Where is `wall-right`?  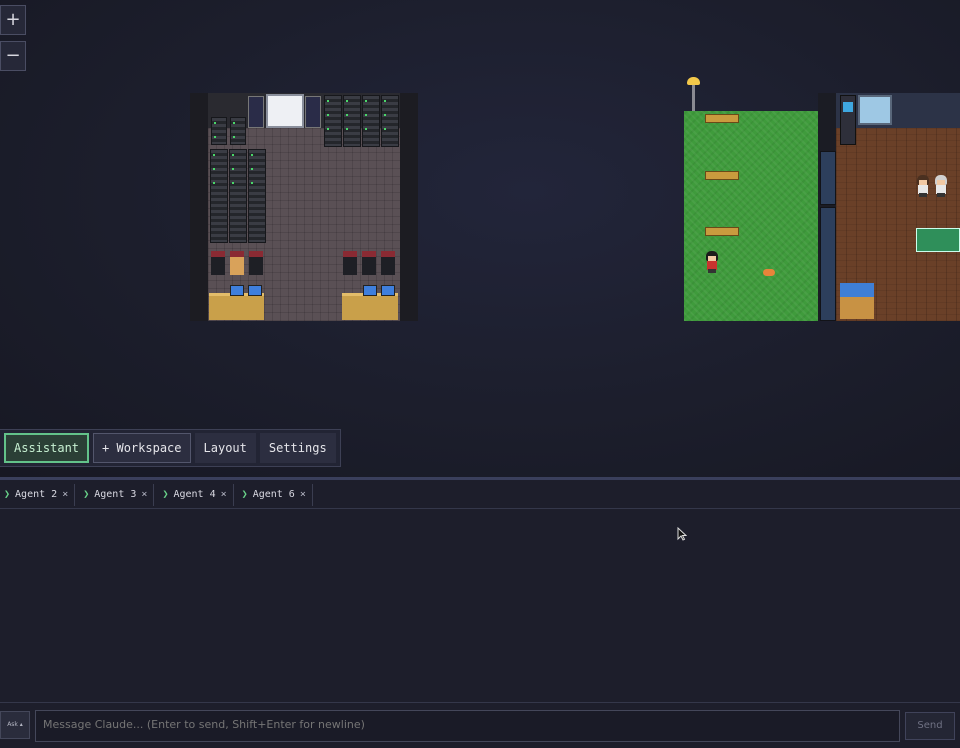
wall-right is located at coordinates (409, 207).